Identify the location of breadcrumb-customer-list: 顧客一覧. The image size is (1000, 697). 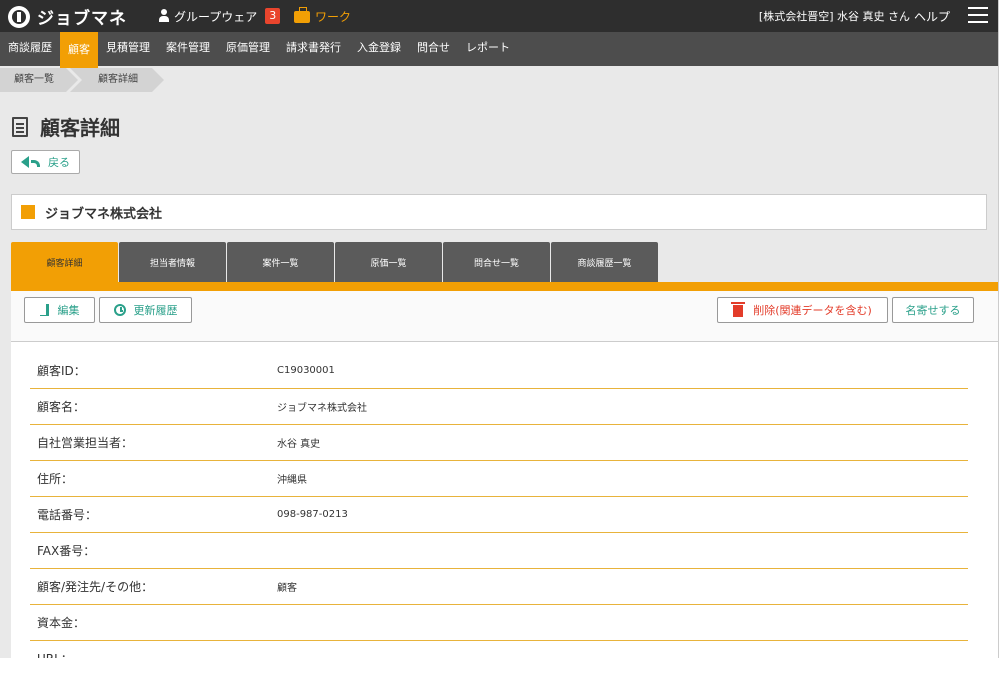
(39, 80).